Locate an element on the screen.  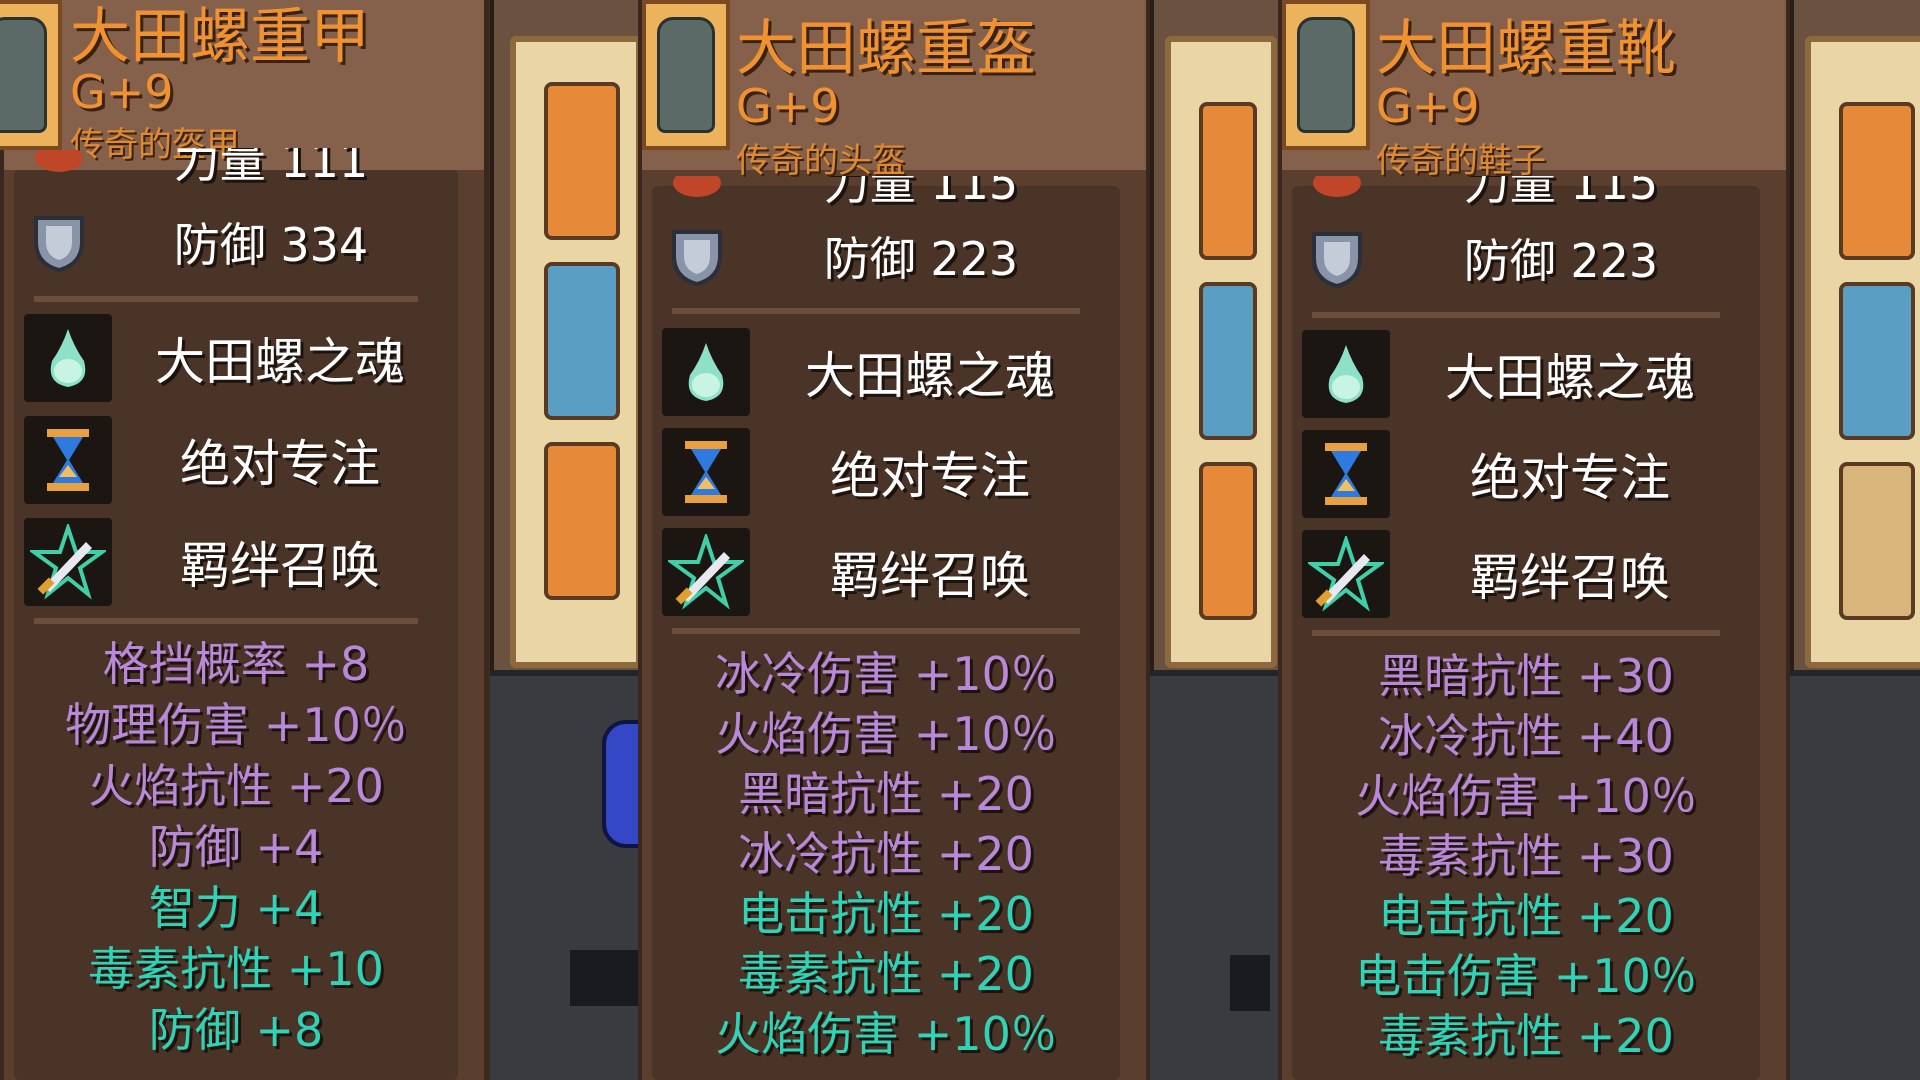
defense-stat-row: 防御 334 is located at coordinates (236, 242).